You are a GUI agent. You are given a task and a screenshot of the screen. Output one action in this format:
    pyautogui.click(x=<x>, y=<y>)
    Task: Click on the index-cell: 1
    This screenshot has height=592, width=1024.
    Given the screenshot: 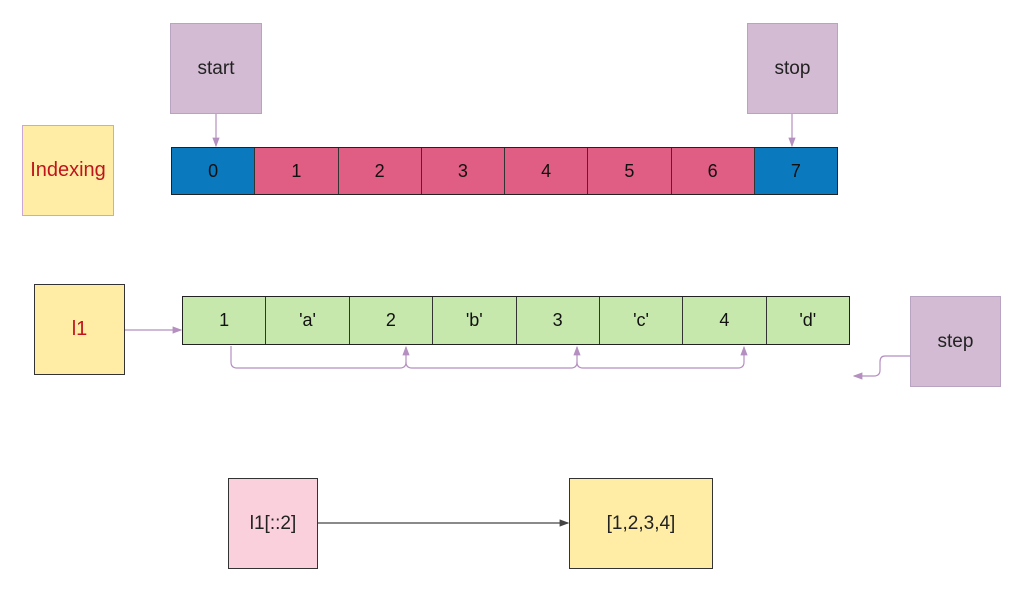 What is the action you would take?
    pyautogui.click(x=297, y=171)
    